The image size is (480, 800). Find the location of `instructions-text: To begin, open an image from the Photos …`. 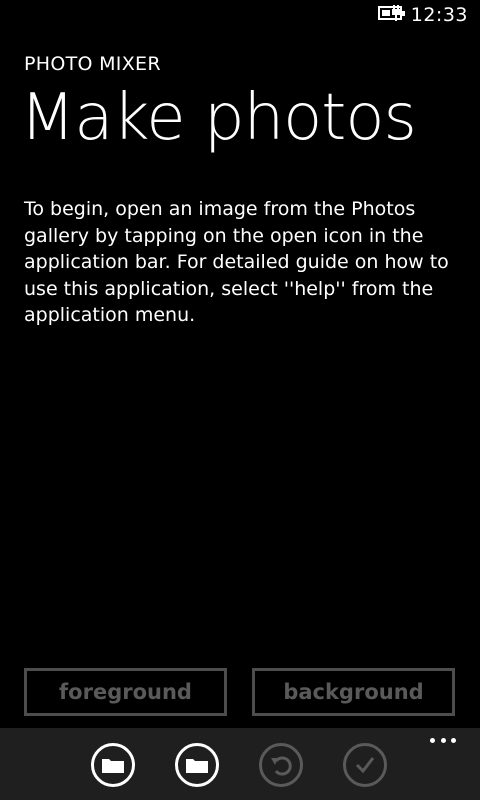

instructions-text: To begin, open an image from the Photos … is located at coordinates (236, 262).